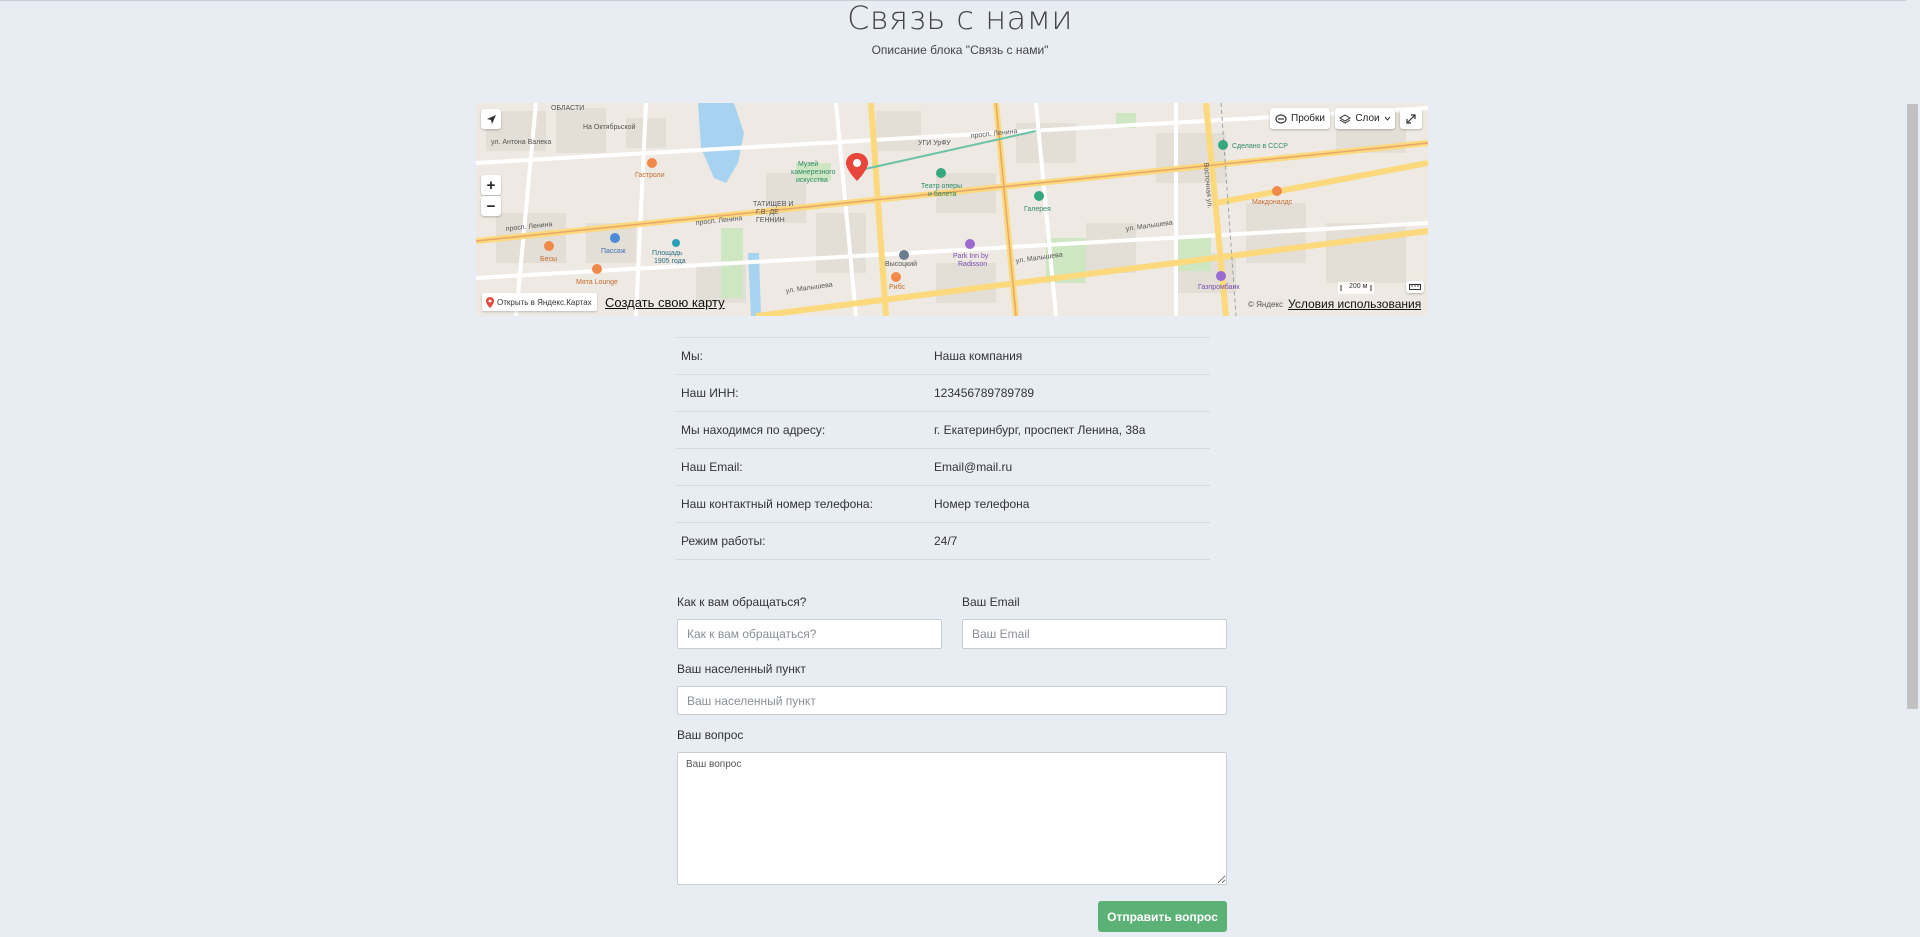 Image resolution: width=1920 pixels, height=937 pixels. What do you see at coordinates (650, 175) in the screenshot?
I see `svg-text: Гастроли` at bounding box center [650, 175].